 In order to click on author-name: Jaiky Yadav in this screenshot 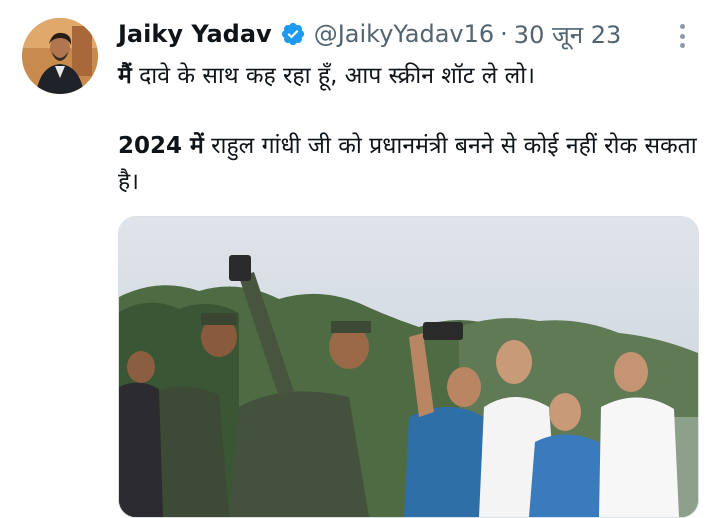, I will do `click(195, 34)`.